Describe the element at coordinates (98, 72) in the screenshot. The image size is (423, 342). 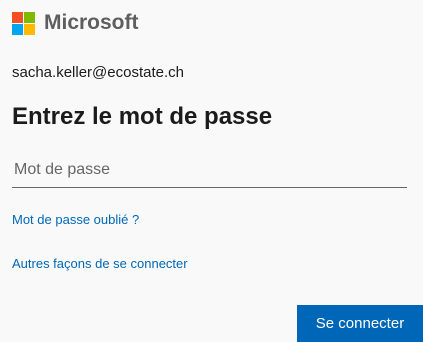
I see `account-identity: sacha.keller@ecostate.ch` at that location.